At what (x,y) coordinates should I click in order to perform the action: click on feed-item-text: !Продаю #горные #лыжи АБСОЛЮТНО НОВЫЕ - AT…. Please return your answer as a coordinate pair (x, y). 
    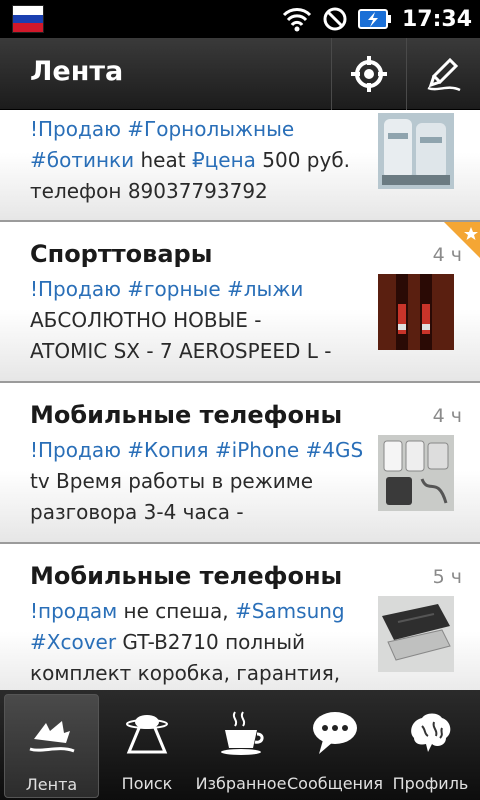
    Looking at the image, I should click on (200, 320).